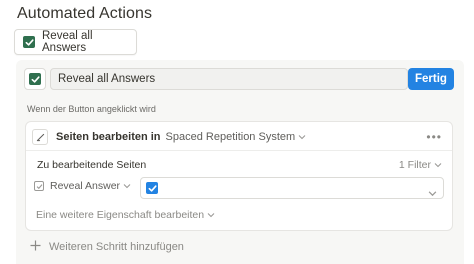  I want to click on add-property-button: Eine weitere Eigenschaft bearbeiten, so click(125, 215).